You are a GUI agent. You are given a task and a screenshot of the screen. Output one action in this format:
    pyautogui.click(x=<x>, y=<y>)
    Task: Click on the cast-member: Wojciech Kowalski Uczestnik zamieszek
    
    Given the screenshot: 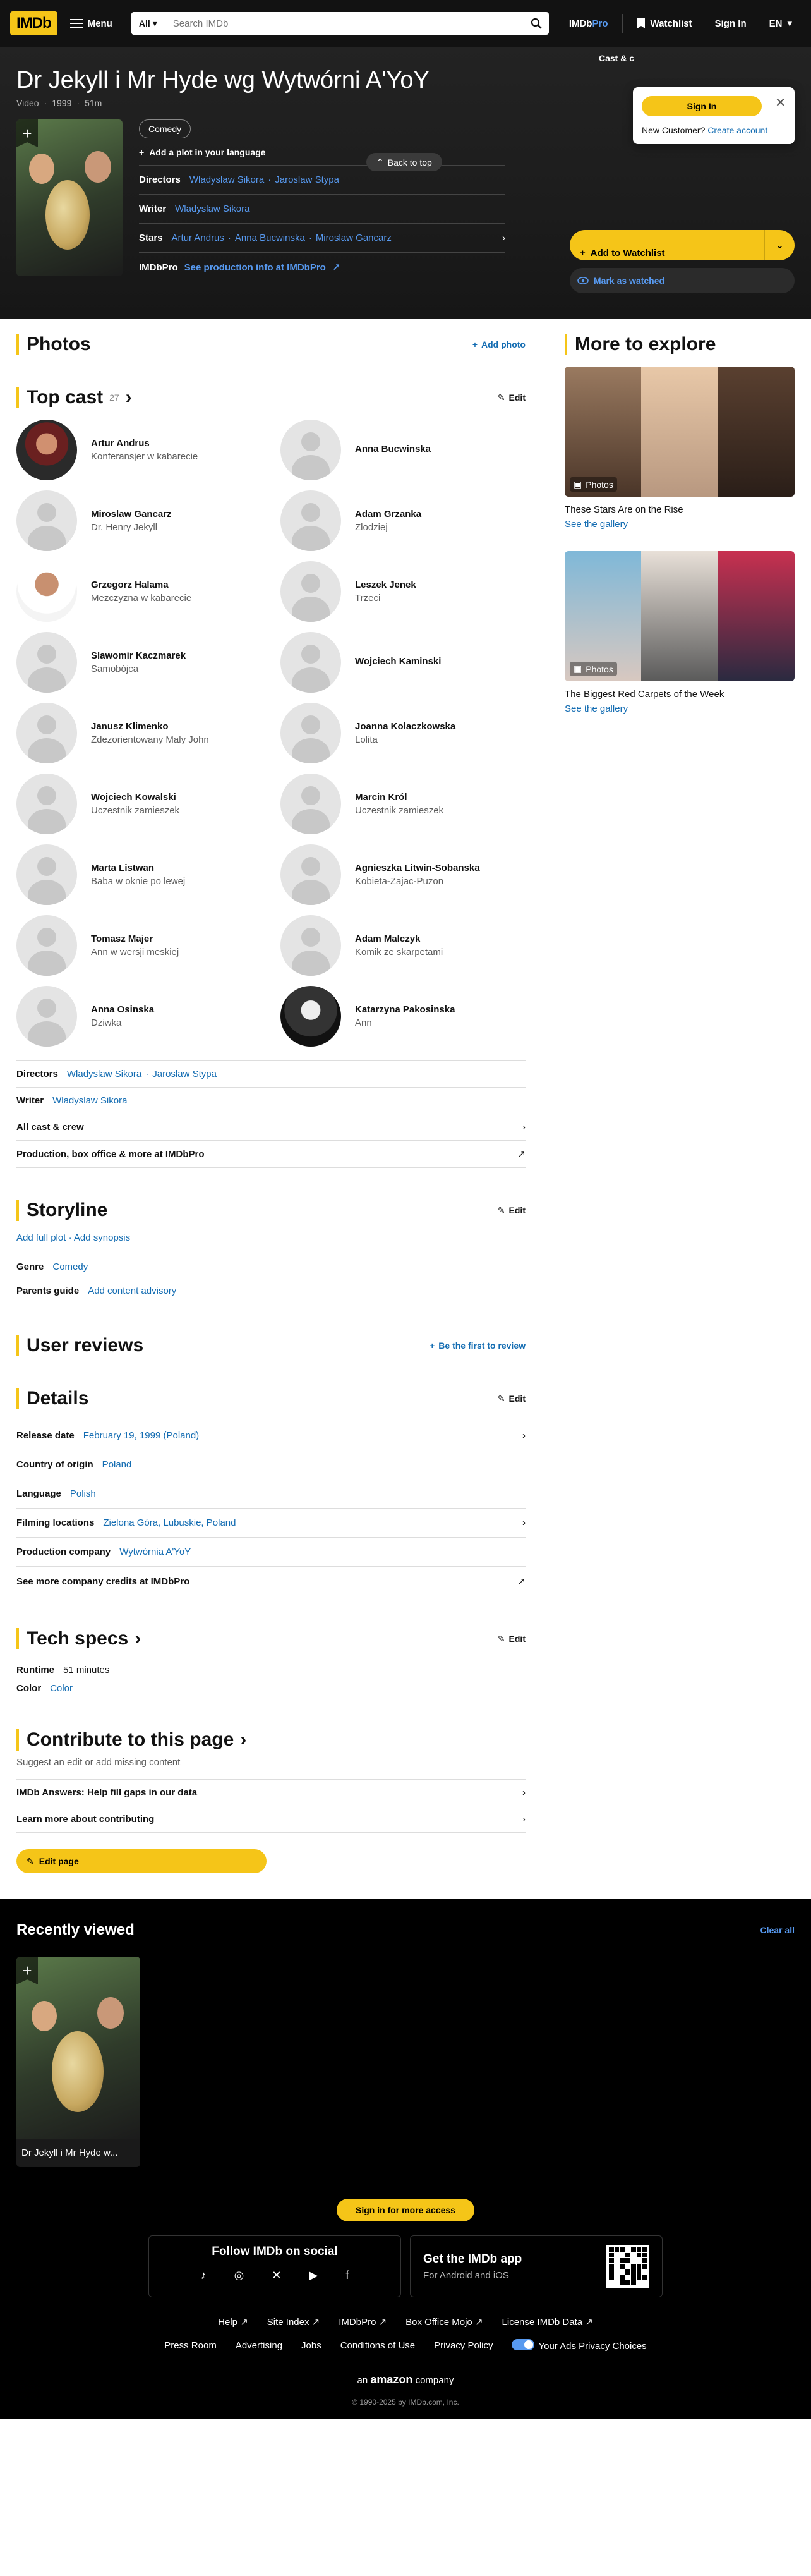 What is the action you would take?
    pyautogui.click(x=138, y=804)
    